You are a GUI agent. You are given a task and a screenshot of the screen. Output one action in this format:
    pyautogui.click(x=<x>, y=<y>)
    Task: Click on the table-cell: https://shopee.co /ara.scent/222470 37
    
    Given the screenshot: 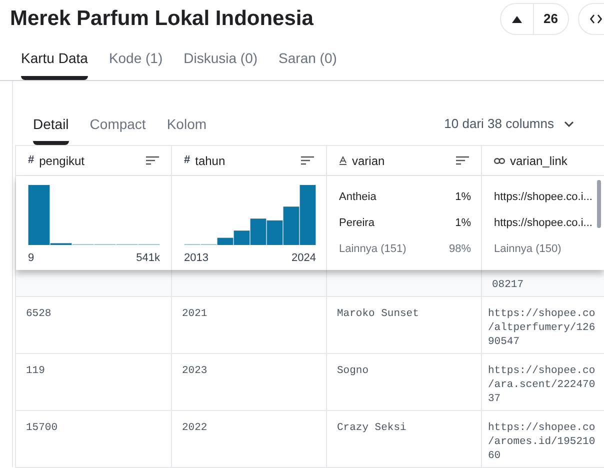 What is the action you would take?
    pyautogui.click(x=542, y=385)
    